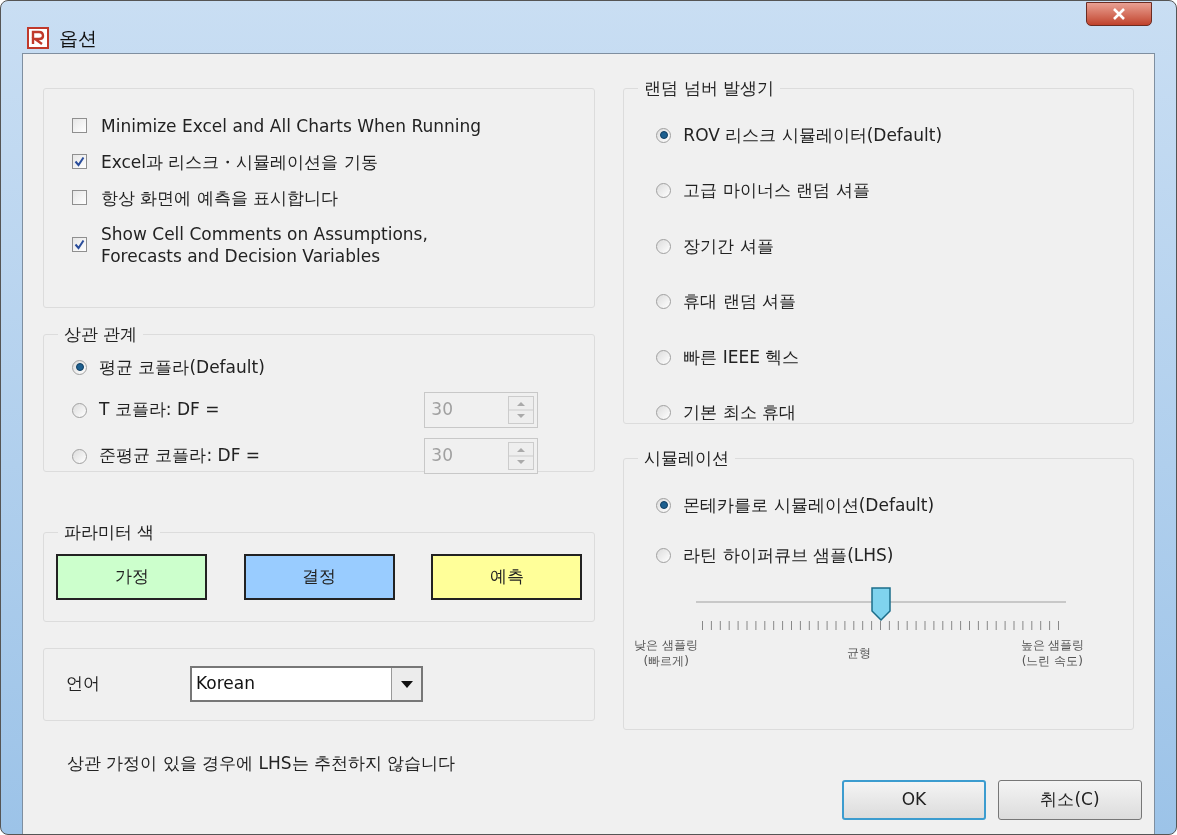 Image resolution: width=1177 pixels, height=835 pixels. I want to click on slider-label: 균형, so click(859, 652).